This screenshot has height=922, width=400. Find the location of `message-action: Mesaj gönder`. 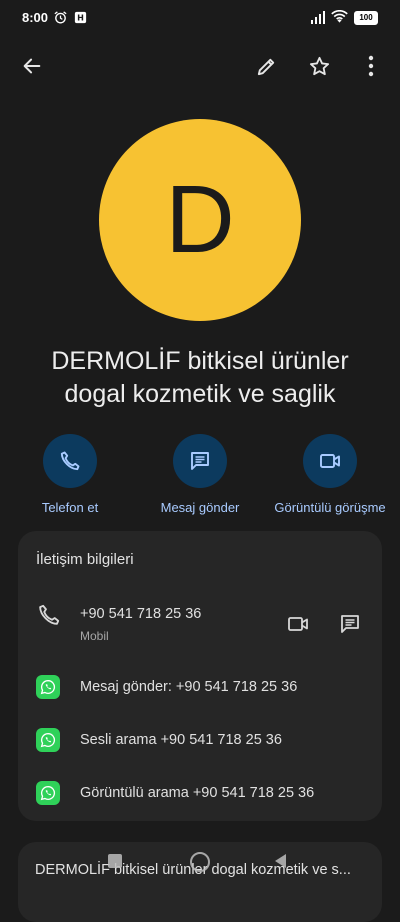

message-action: Mesaj gönder is located at coordinates (200, 474).